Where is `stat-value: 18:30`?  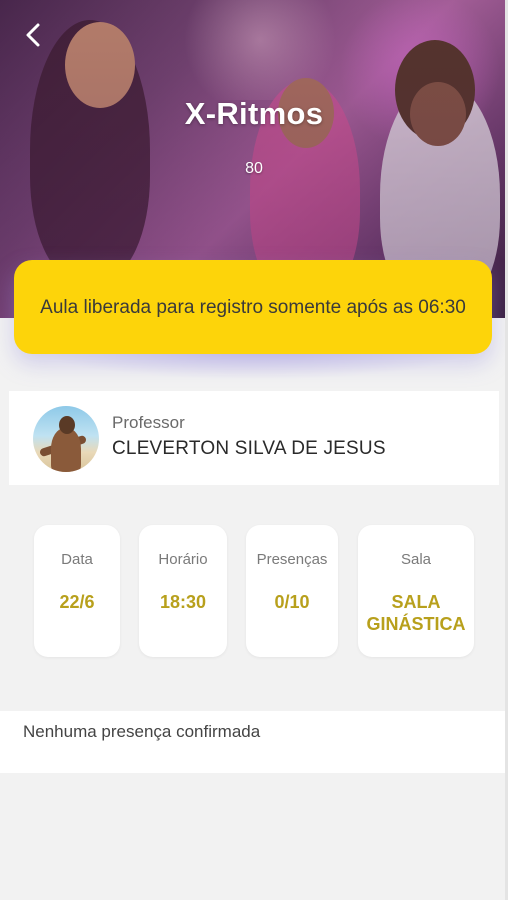
stat-value: 18:30 is located at coordinates (183, 602).